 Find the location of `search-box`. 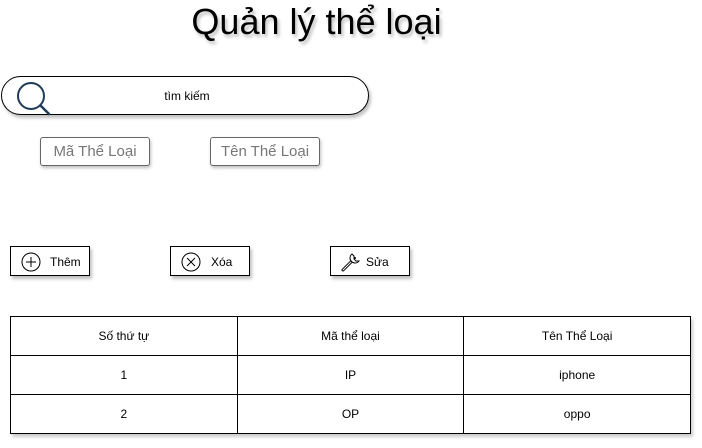

search-box is located at coordinates (185, 96).